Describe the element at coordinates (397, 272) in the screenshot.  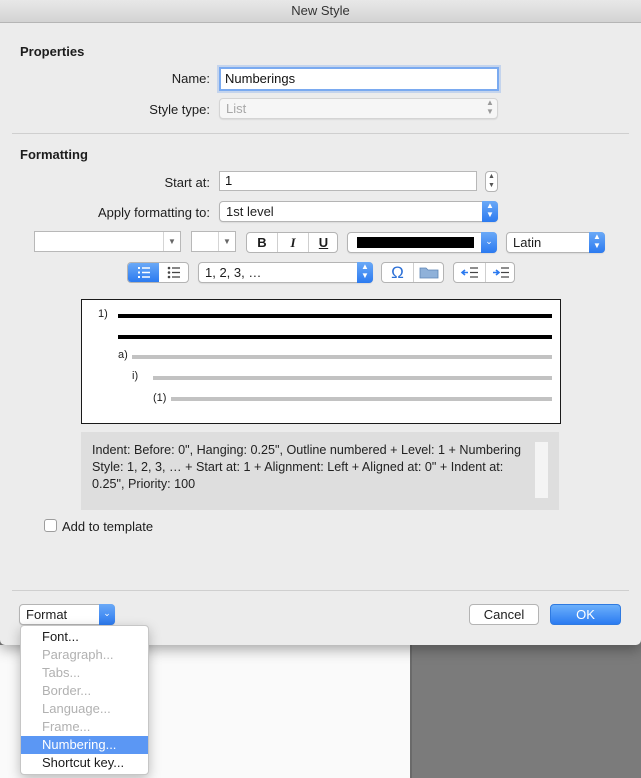
I see `insert-symbol-button: Ω` at that location.